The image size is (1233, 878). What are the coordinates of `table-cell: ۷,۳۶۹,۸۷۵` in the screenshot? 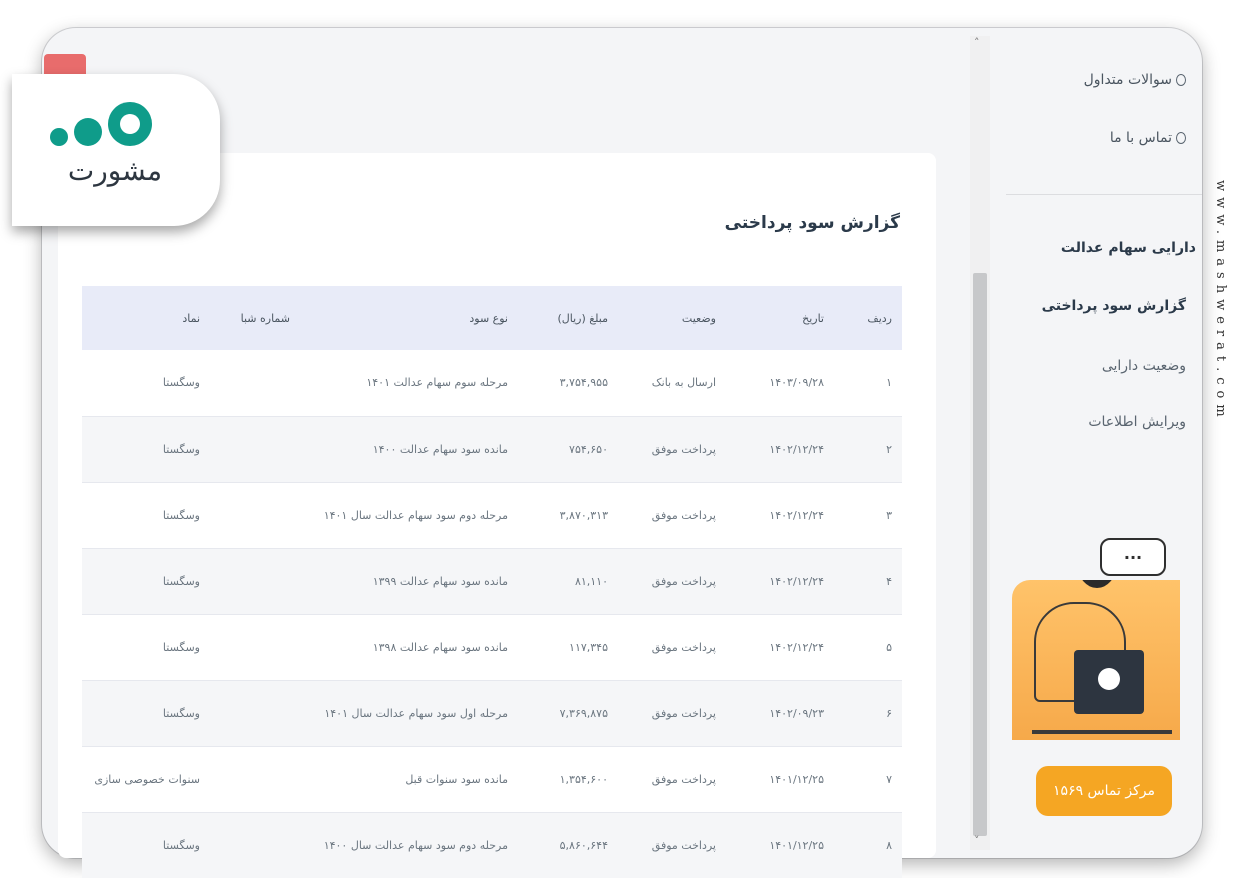 It's located at (568, 713).